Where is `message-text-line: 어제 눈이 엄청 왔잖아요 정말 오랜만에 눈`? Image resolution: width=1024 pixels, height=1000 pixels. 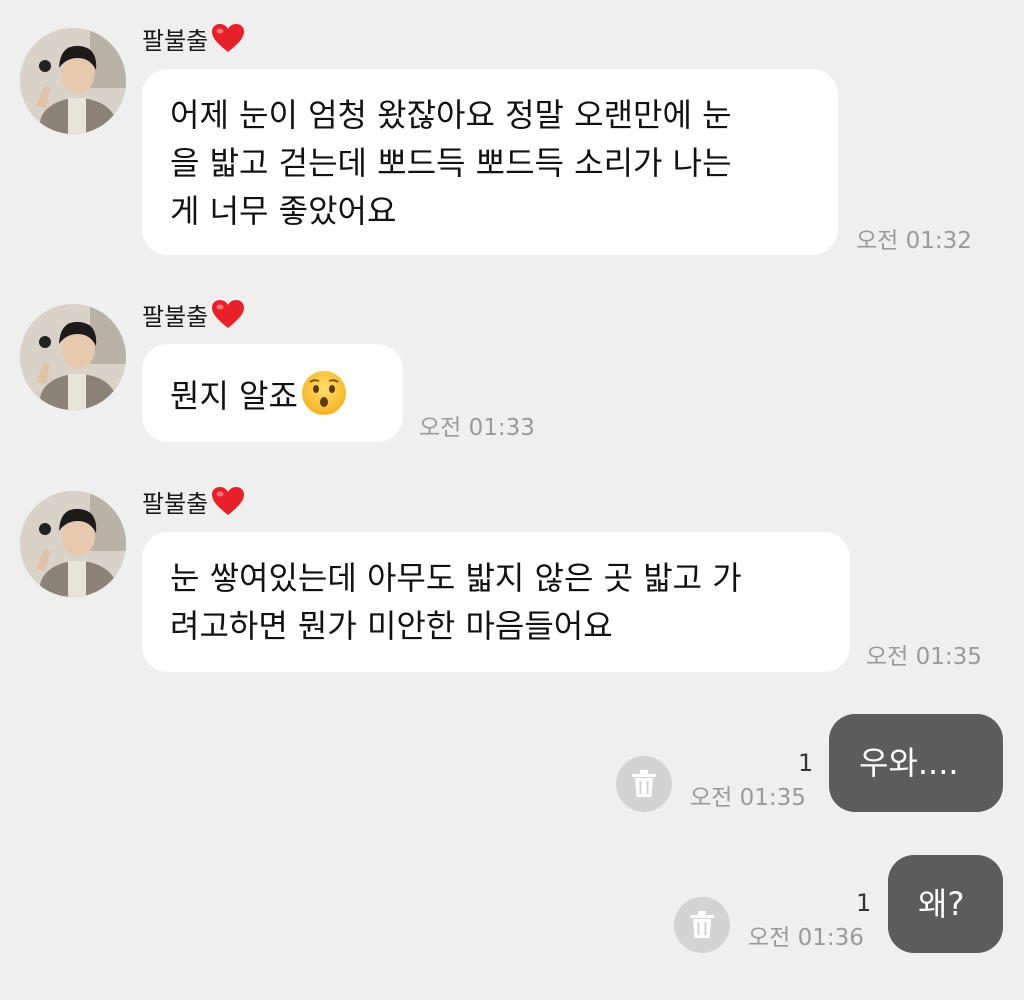
message-text-line: 어제 눈이 엄청 왔잖아요 정말 오랜만에 눈 is located at coordinates (451, 115).